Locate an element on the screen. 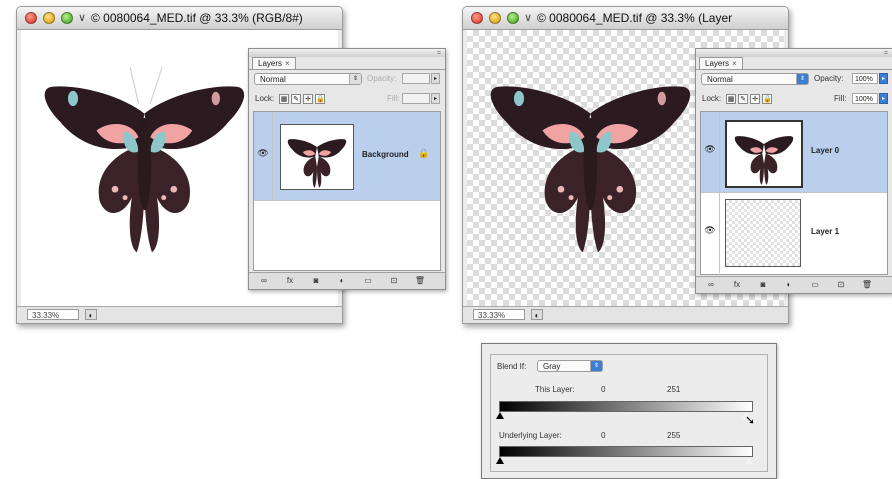  layer-name: Layer 0 is located at coordinates (825, 150).